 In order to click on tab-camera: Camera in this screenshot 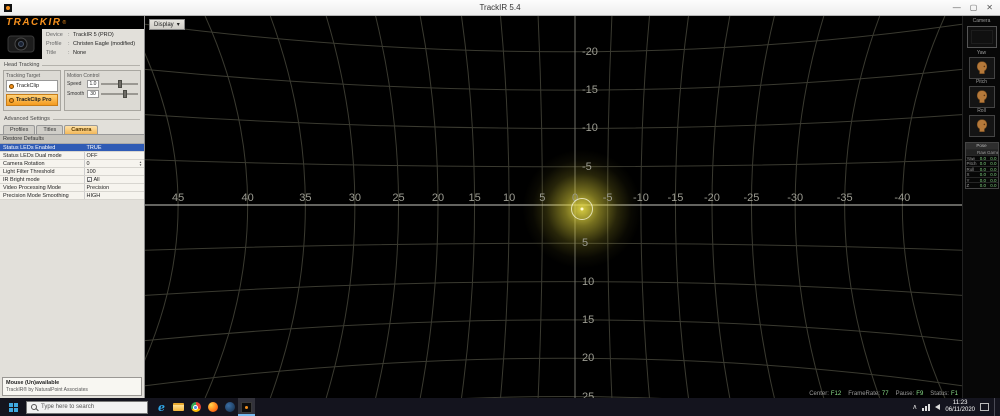, I will do `click(81, 129)`.